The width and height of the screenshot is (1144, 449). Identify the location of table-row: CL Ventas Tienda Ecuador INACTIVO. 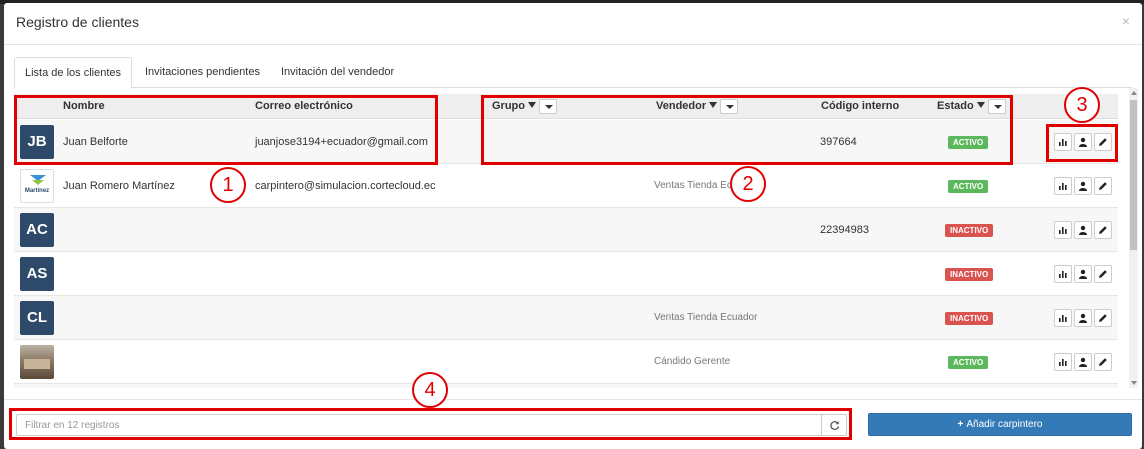
(566, 318).